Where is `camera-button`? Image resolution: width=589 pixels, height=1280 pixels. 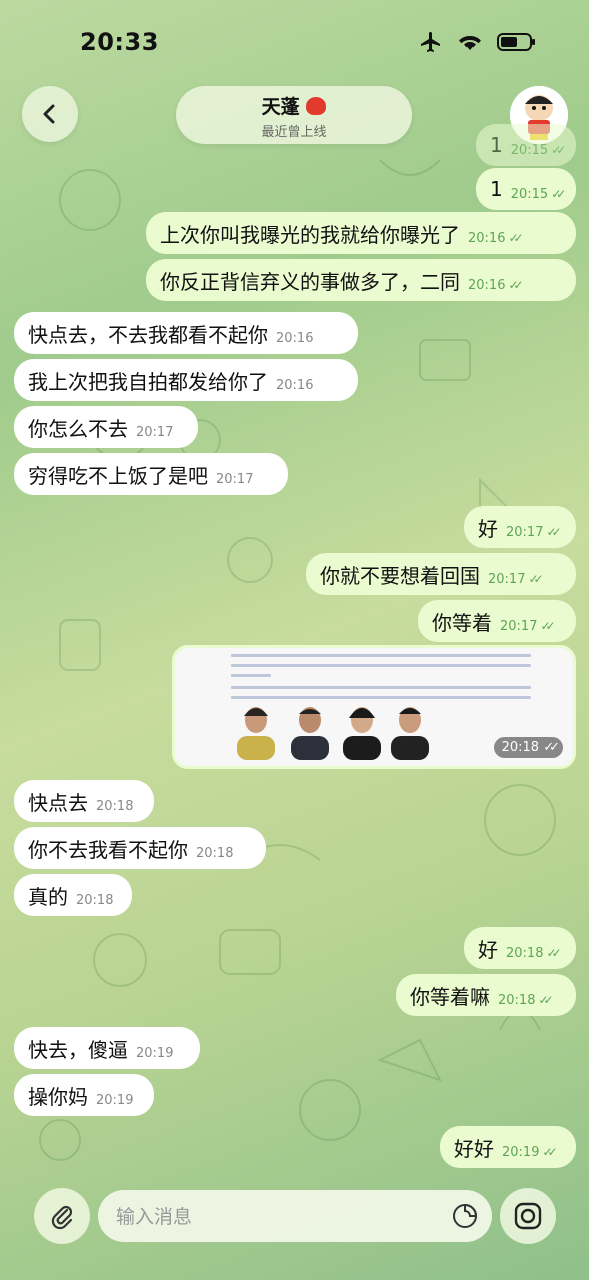 camera-button is located at coordinates (528, 1216).